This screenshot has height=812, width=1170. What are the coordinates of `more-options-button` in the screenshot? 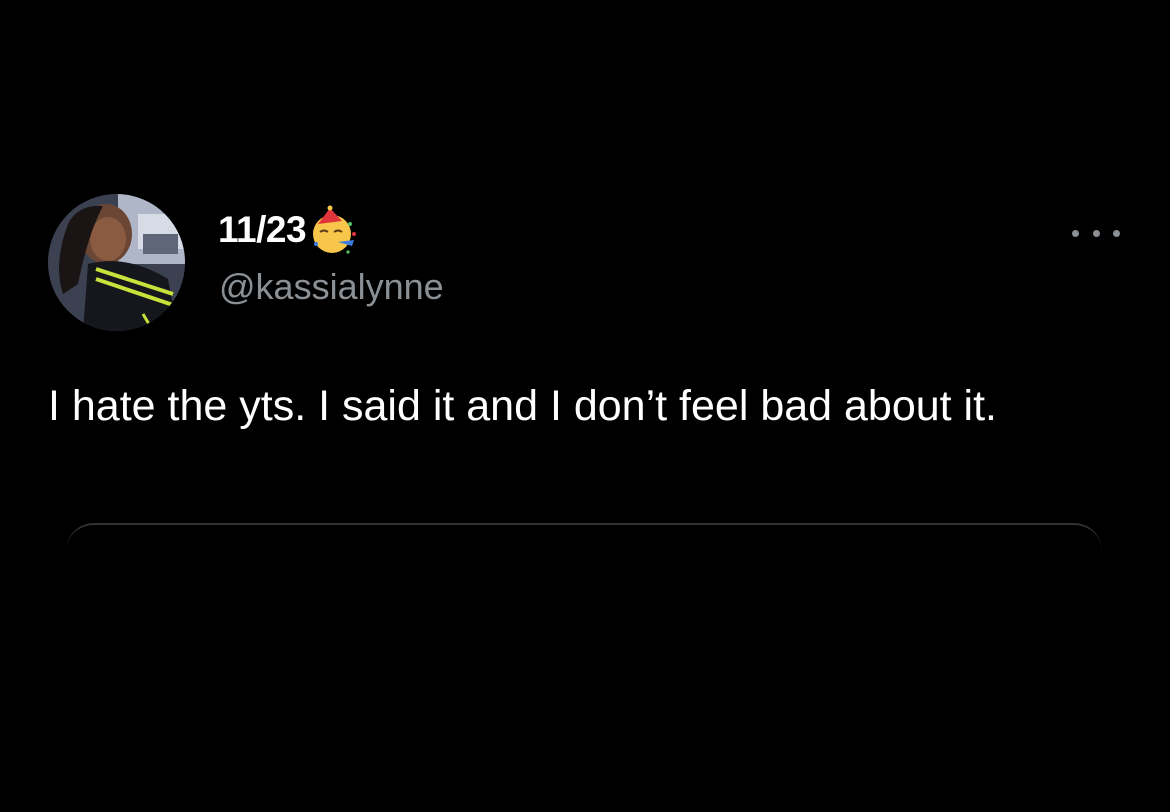 It's located at (1096, 233).